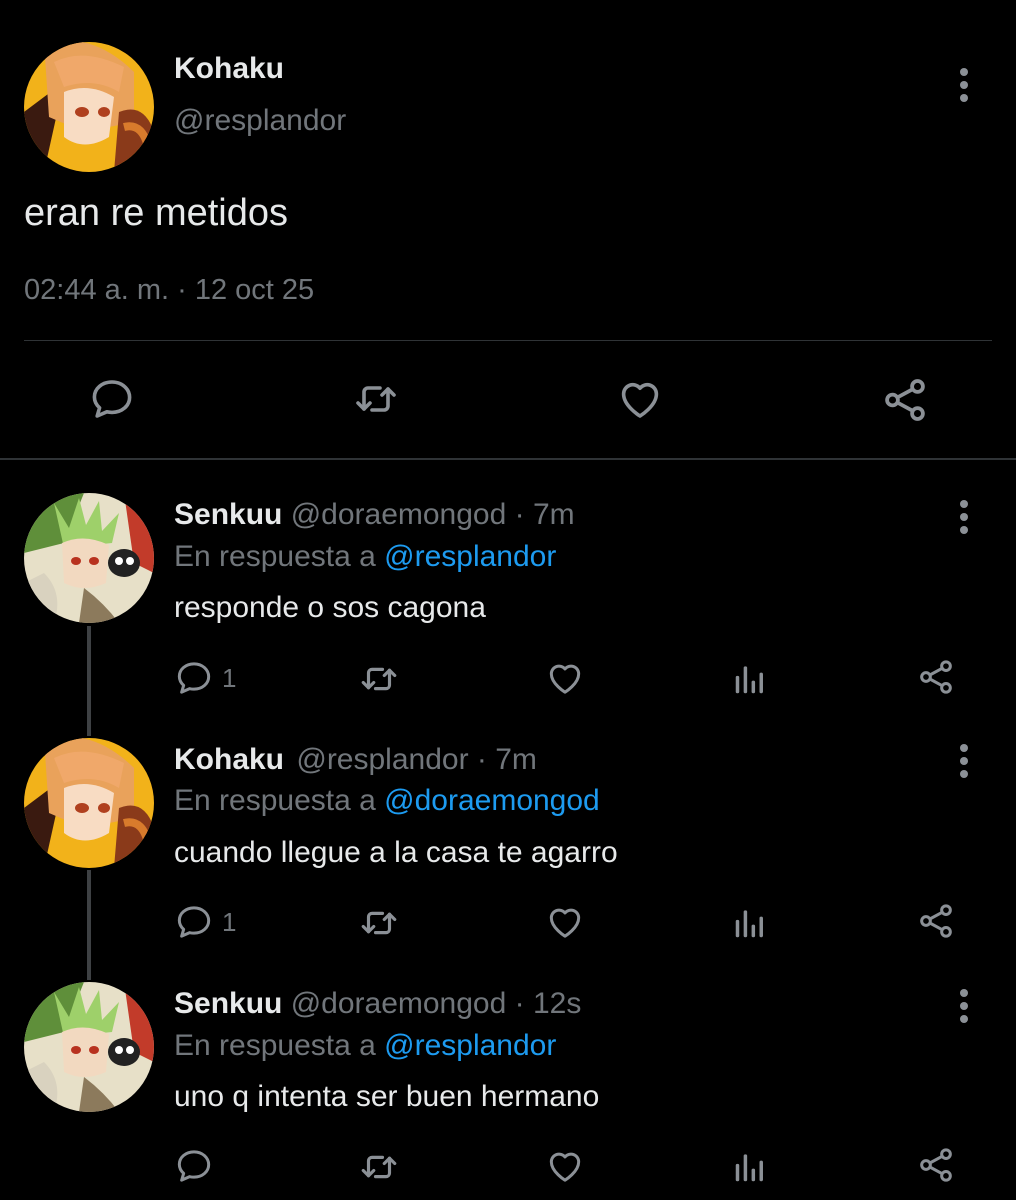 The width and height of the screenshot is (1016, 1200). Describe the element at coordinates (492, 800) in the screenshot. I see `replying-to-mention: @doraemongod` at that location.